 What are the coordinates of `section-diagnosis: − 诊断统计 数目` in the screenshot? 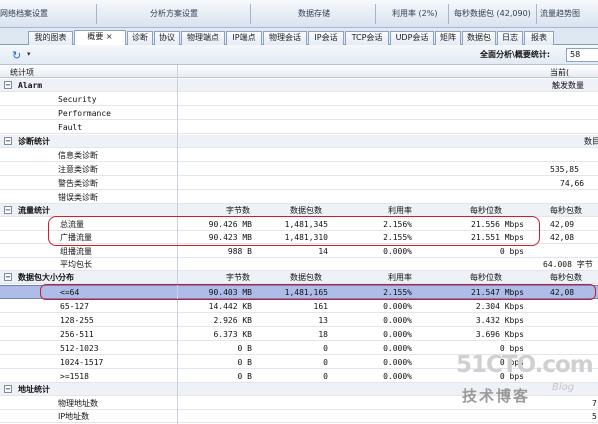 It's located at (299, 142).